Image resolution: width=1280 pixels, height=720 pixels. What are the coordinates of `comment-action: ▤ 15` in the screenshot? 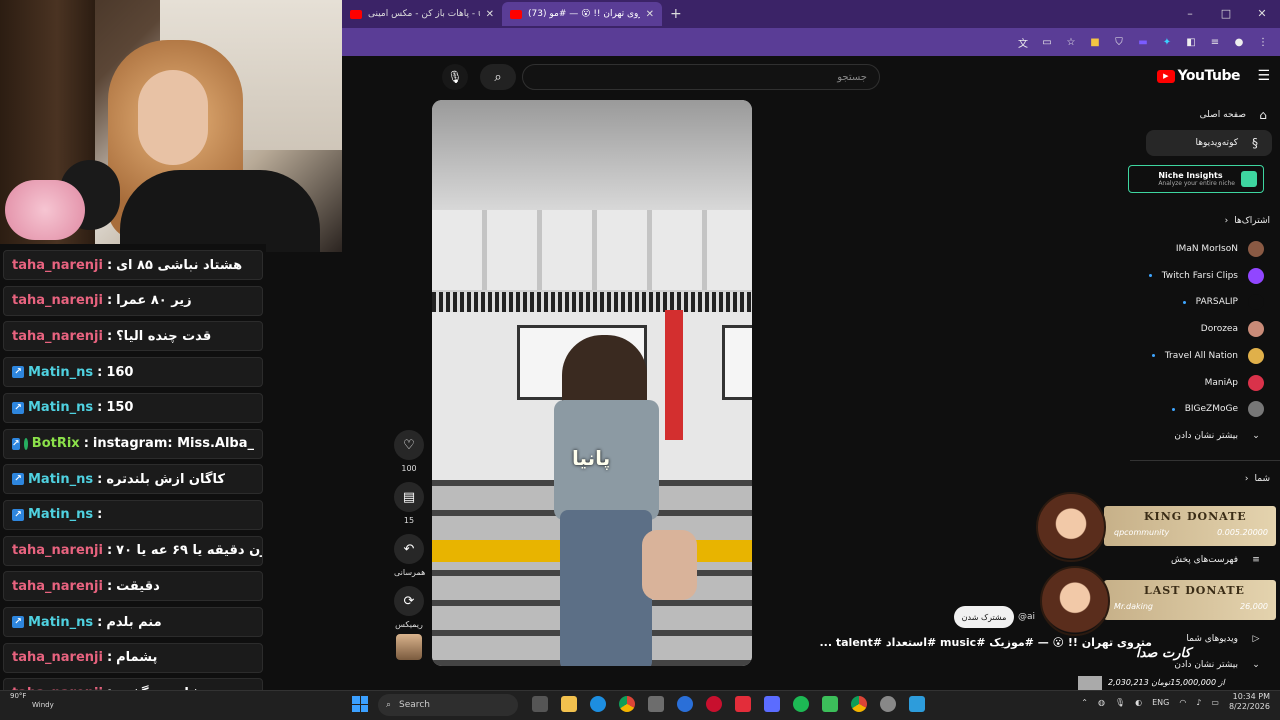 It's located at (409, 503).